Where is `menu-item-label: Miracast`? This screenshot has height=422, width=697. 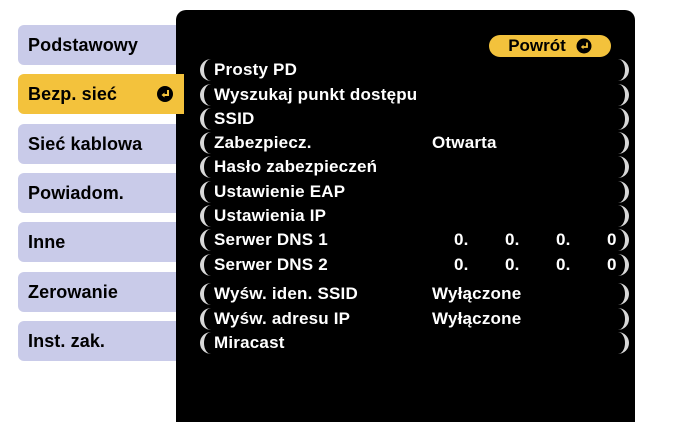 menu-item-label: Miracast is located at coordinates (249, 342).